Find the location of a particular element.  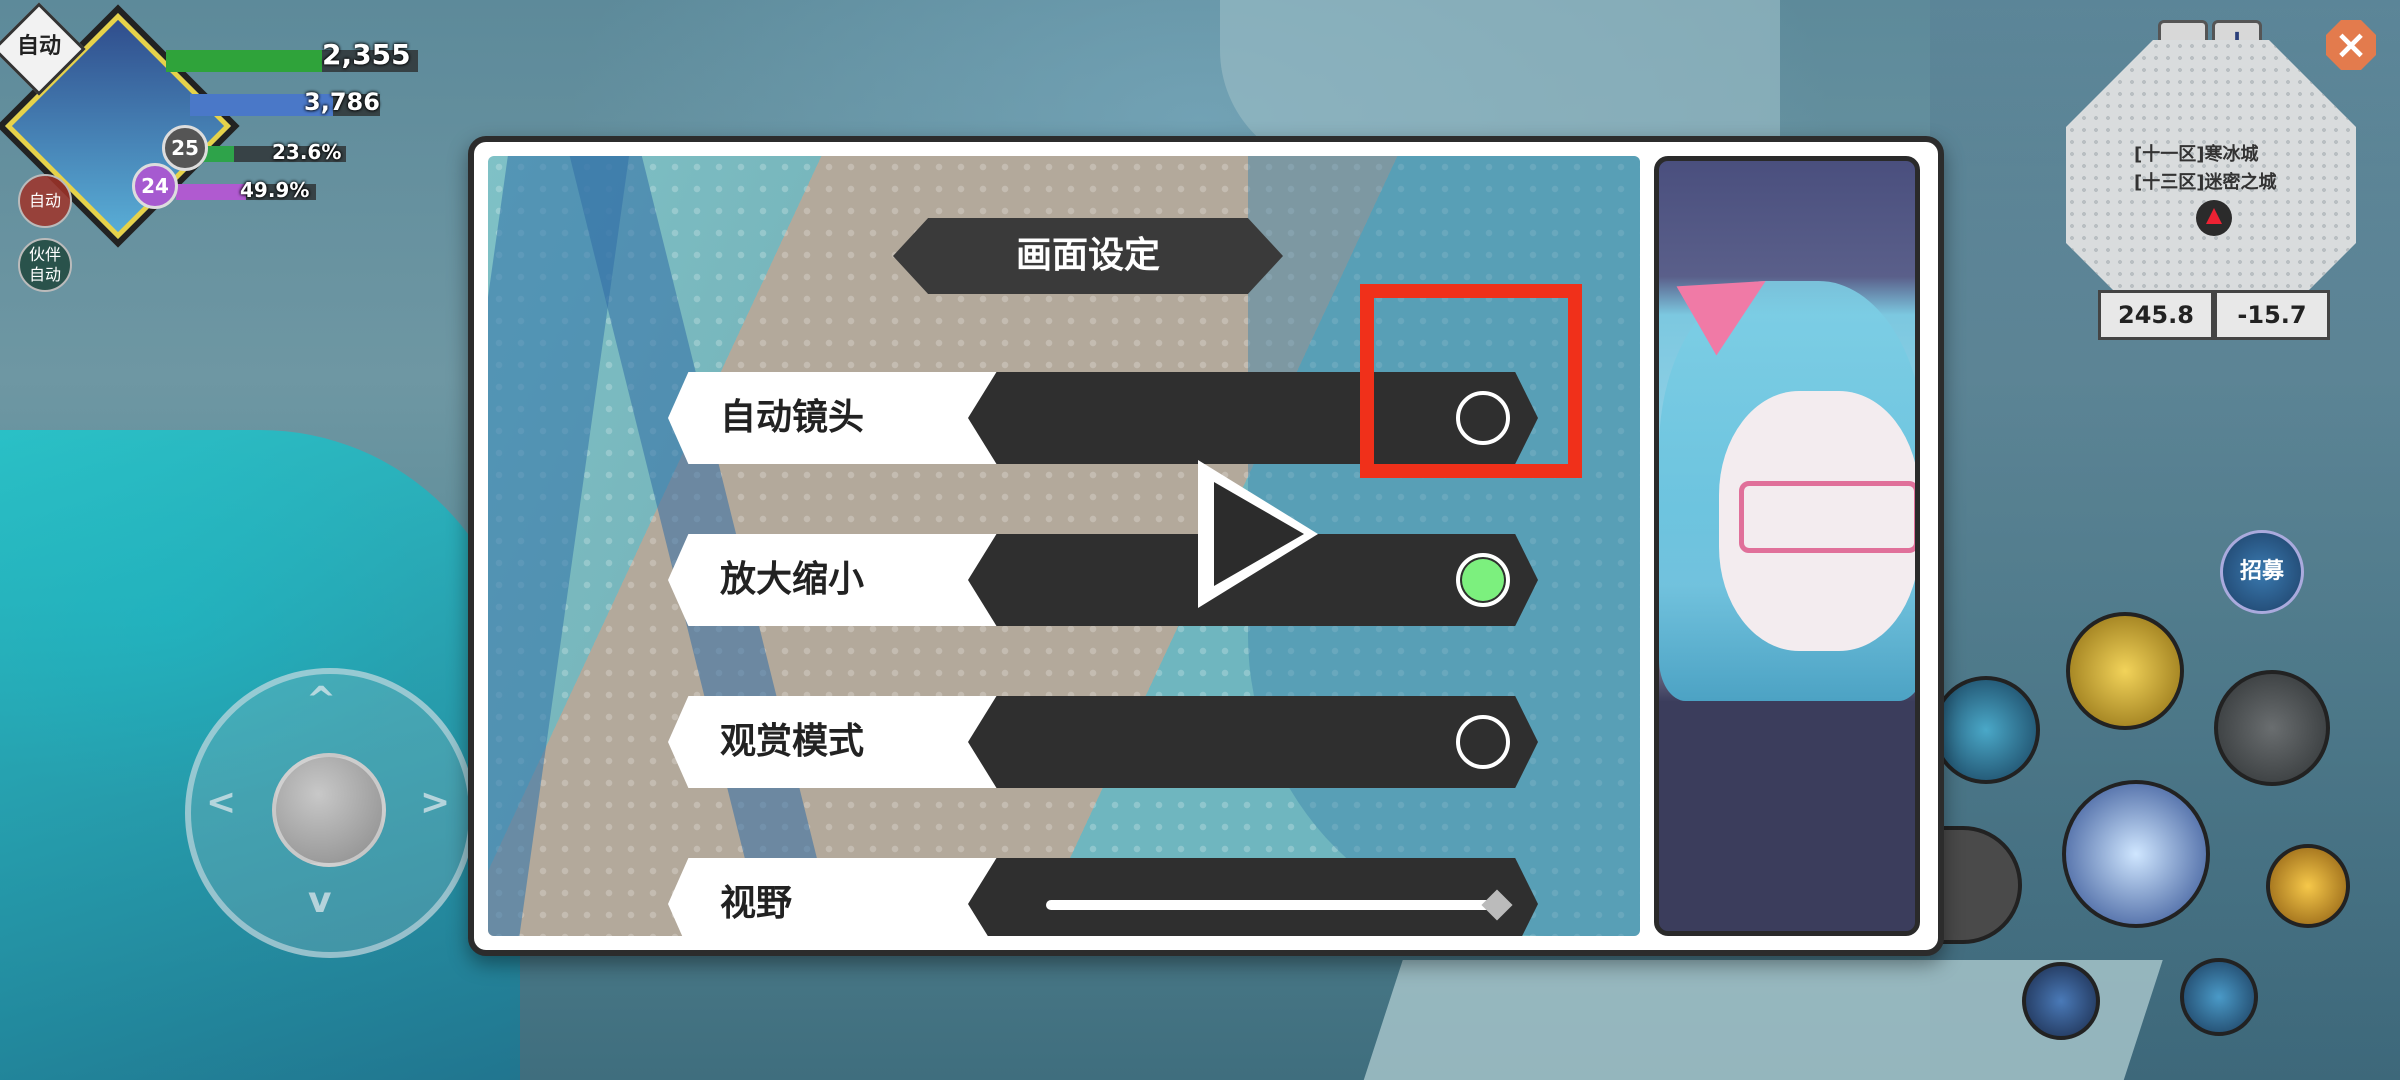

dialog-title: 画面设定 is located at coordinates (1087, 255).